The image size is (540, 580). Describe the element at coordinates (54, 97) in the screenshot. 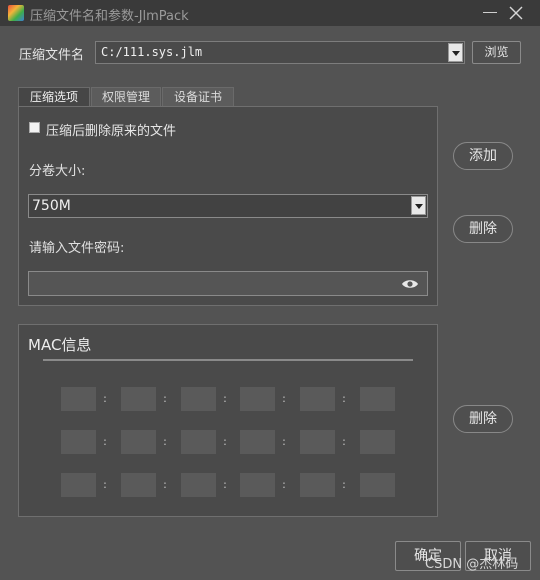

I see `tab-compress-options: 压缩选项` at that location.